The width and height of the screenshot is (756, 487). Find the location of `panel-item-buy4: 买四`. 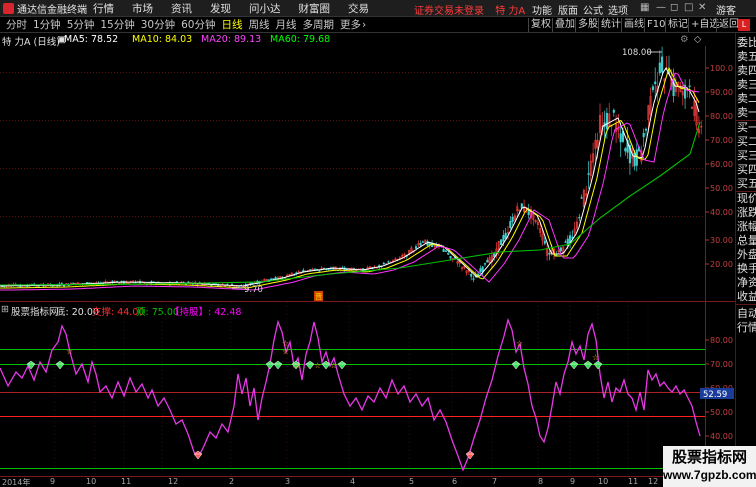

panel-item-buy4: 买四 is located at coordinates (746, 169).